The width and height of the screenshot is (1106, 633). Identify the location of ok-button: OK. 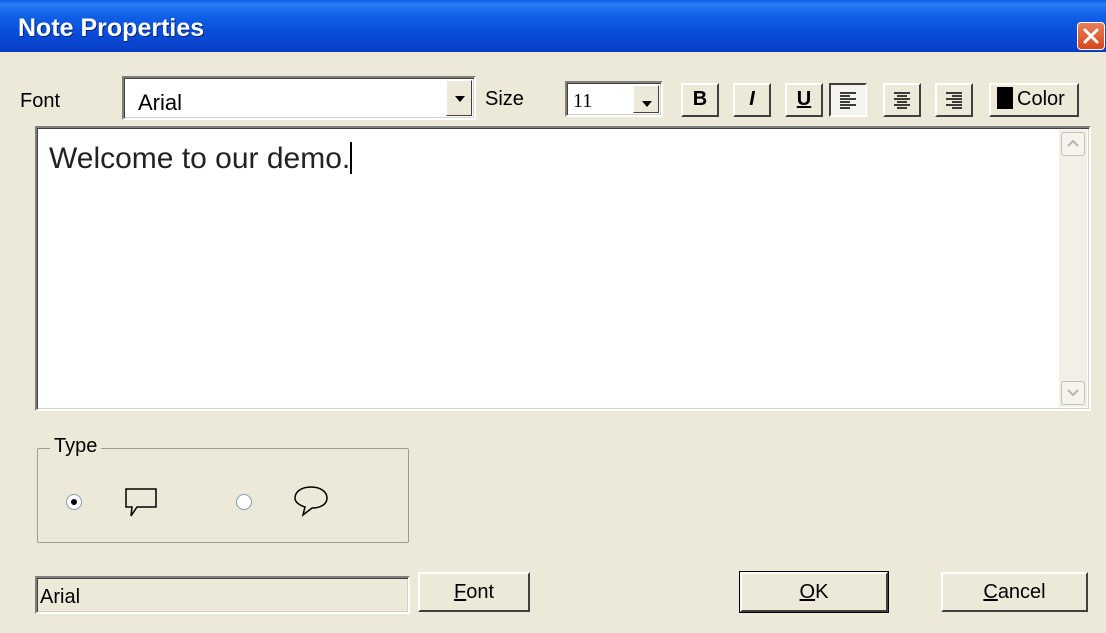
(814, 592).